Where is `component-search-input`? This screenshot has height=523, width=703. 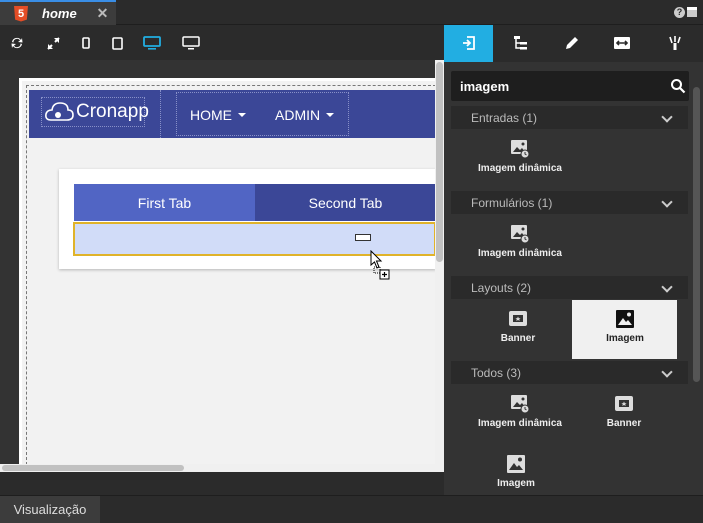
component-search-input is located at coordinates (560, 86).